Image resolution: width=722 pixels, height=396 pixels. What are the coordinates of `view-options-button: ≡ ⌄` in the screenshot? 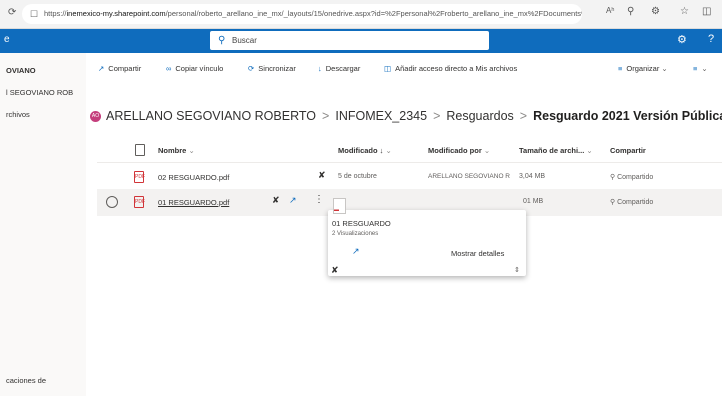 It's located at (700, 68).